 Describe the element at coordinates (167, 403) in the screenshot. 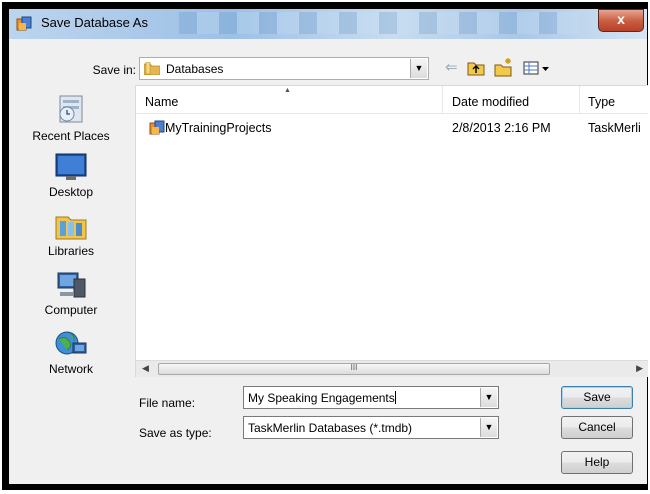

I see `file-name-label: File name:` at that location.